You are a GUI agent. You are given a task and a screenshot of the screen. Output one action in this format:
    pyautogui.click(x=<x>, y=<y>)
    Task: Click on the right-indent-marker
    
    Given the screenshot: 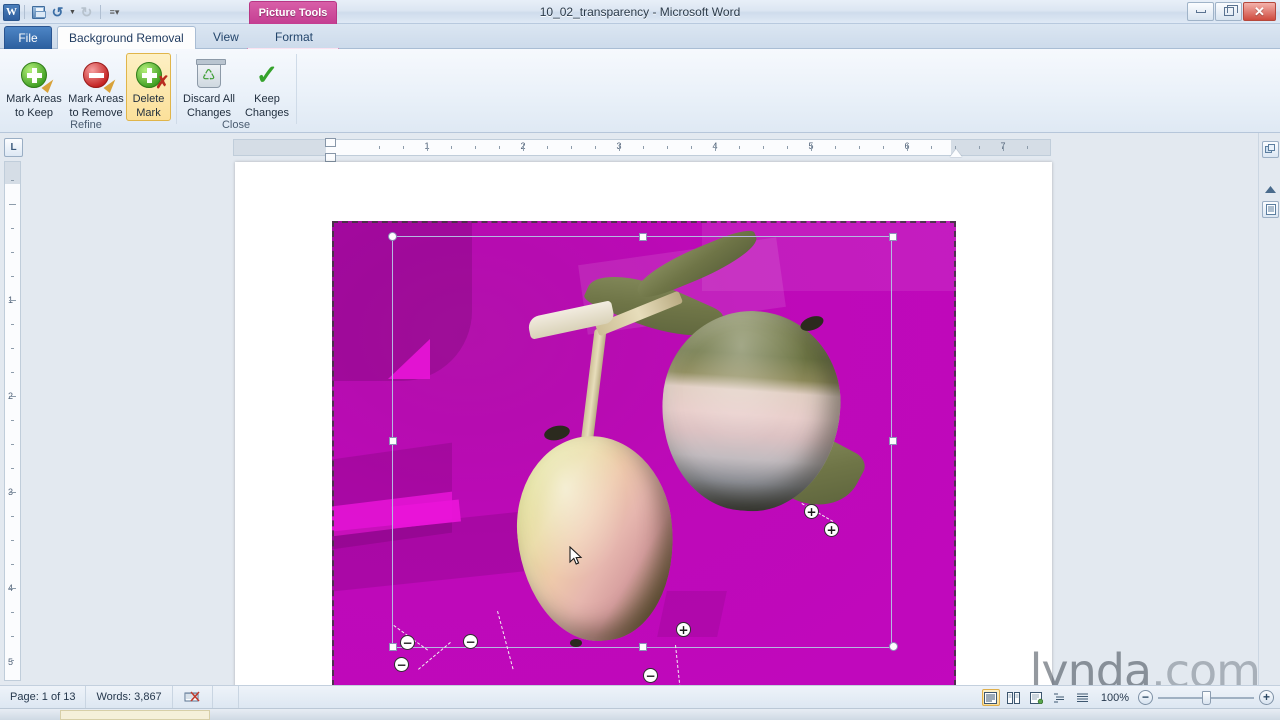 What is the action you would take?
    pyautogui.click(x=956, y=153)
    